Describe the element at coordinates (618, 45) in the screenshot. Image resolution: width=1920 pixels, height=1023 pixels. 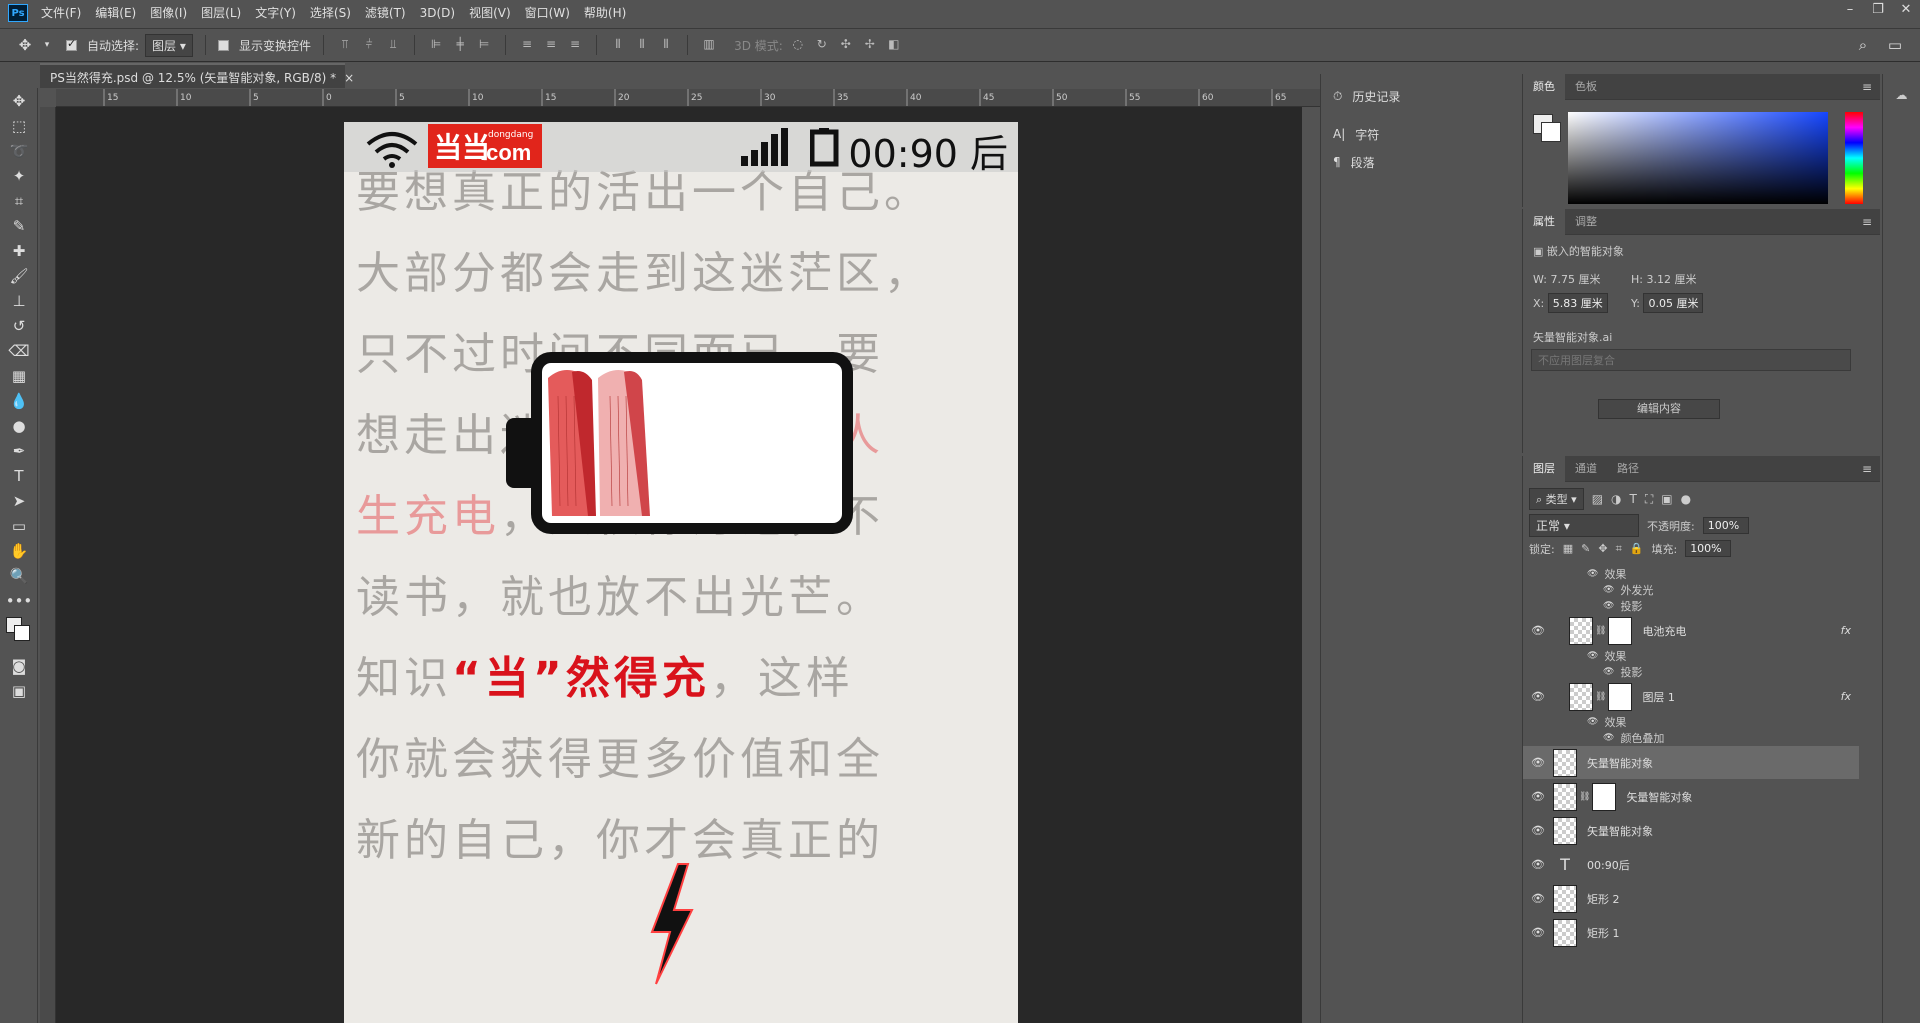
I see `distribute-left-icon: ⦀` at that location.